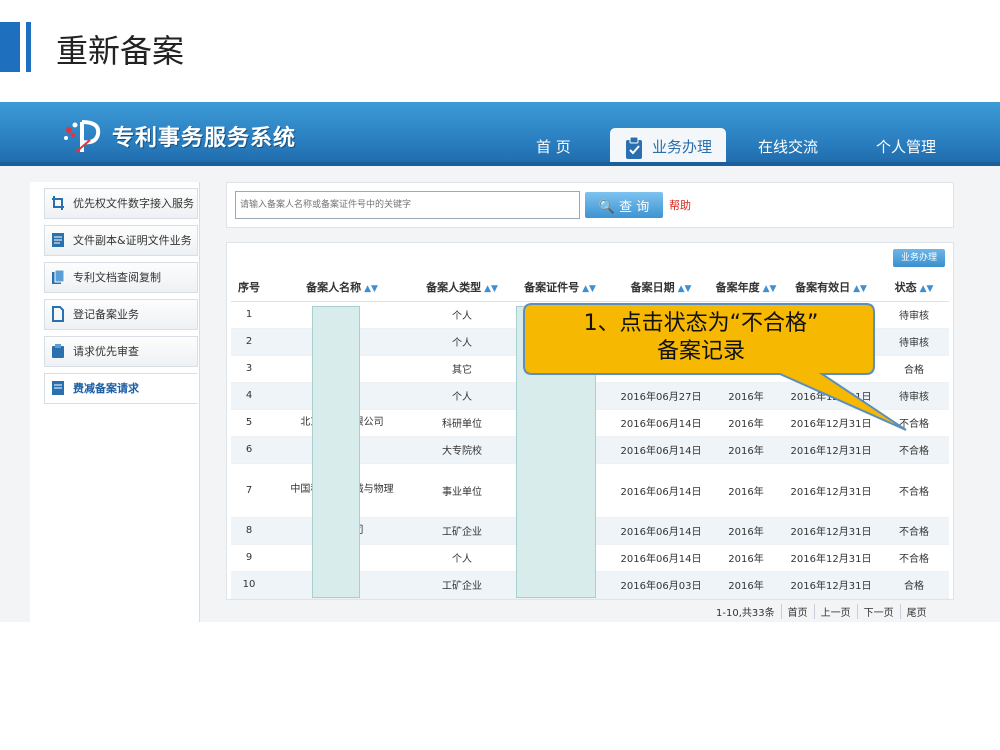 This screenshot has height=750, width=1000. What do you see at coordinates (701, 323) in the screenshot?
I see `callout-line1: 1、点击状态为“不合格”` at bounding box center [701, 323].